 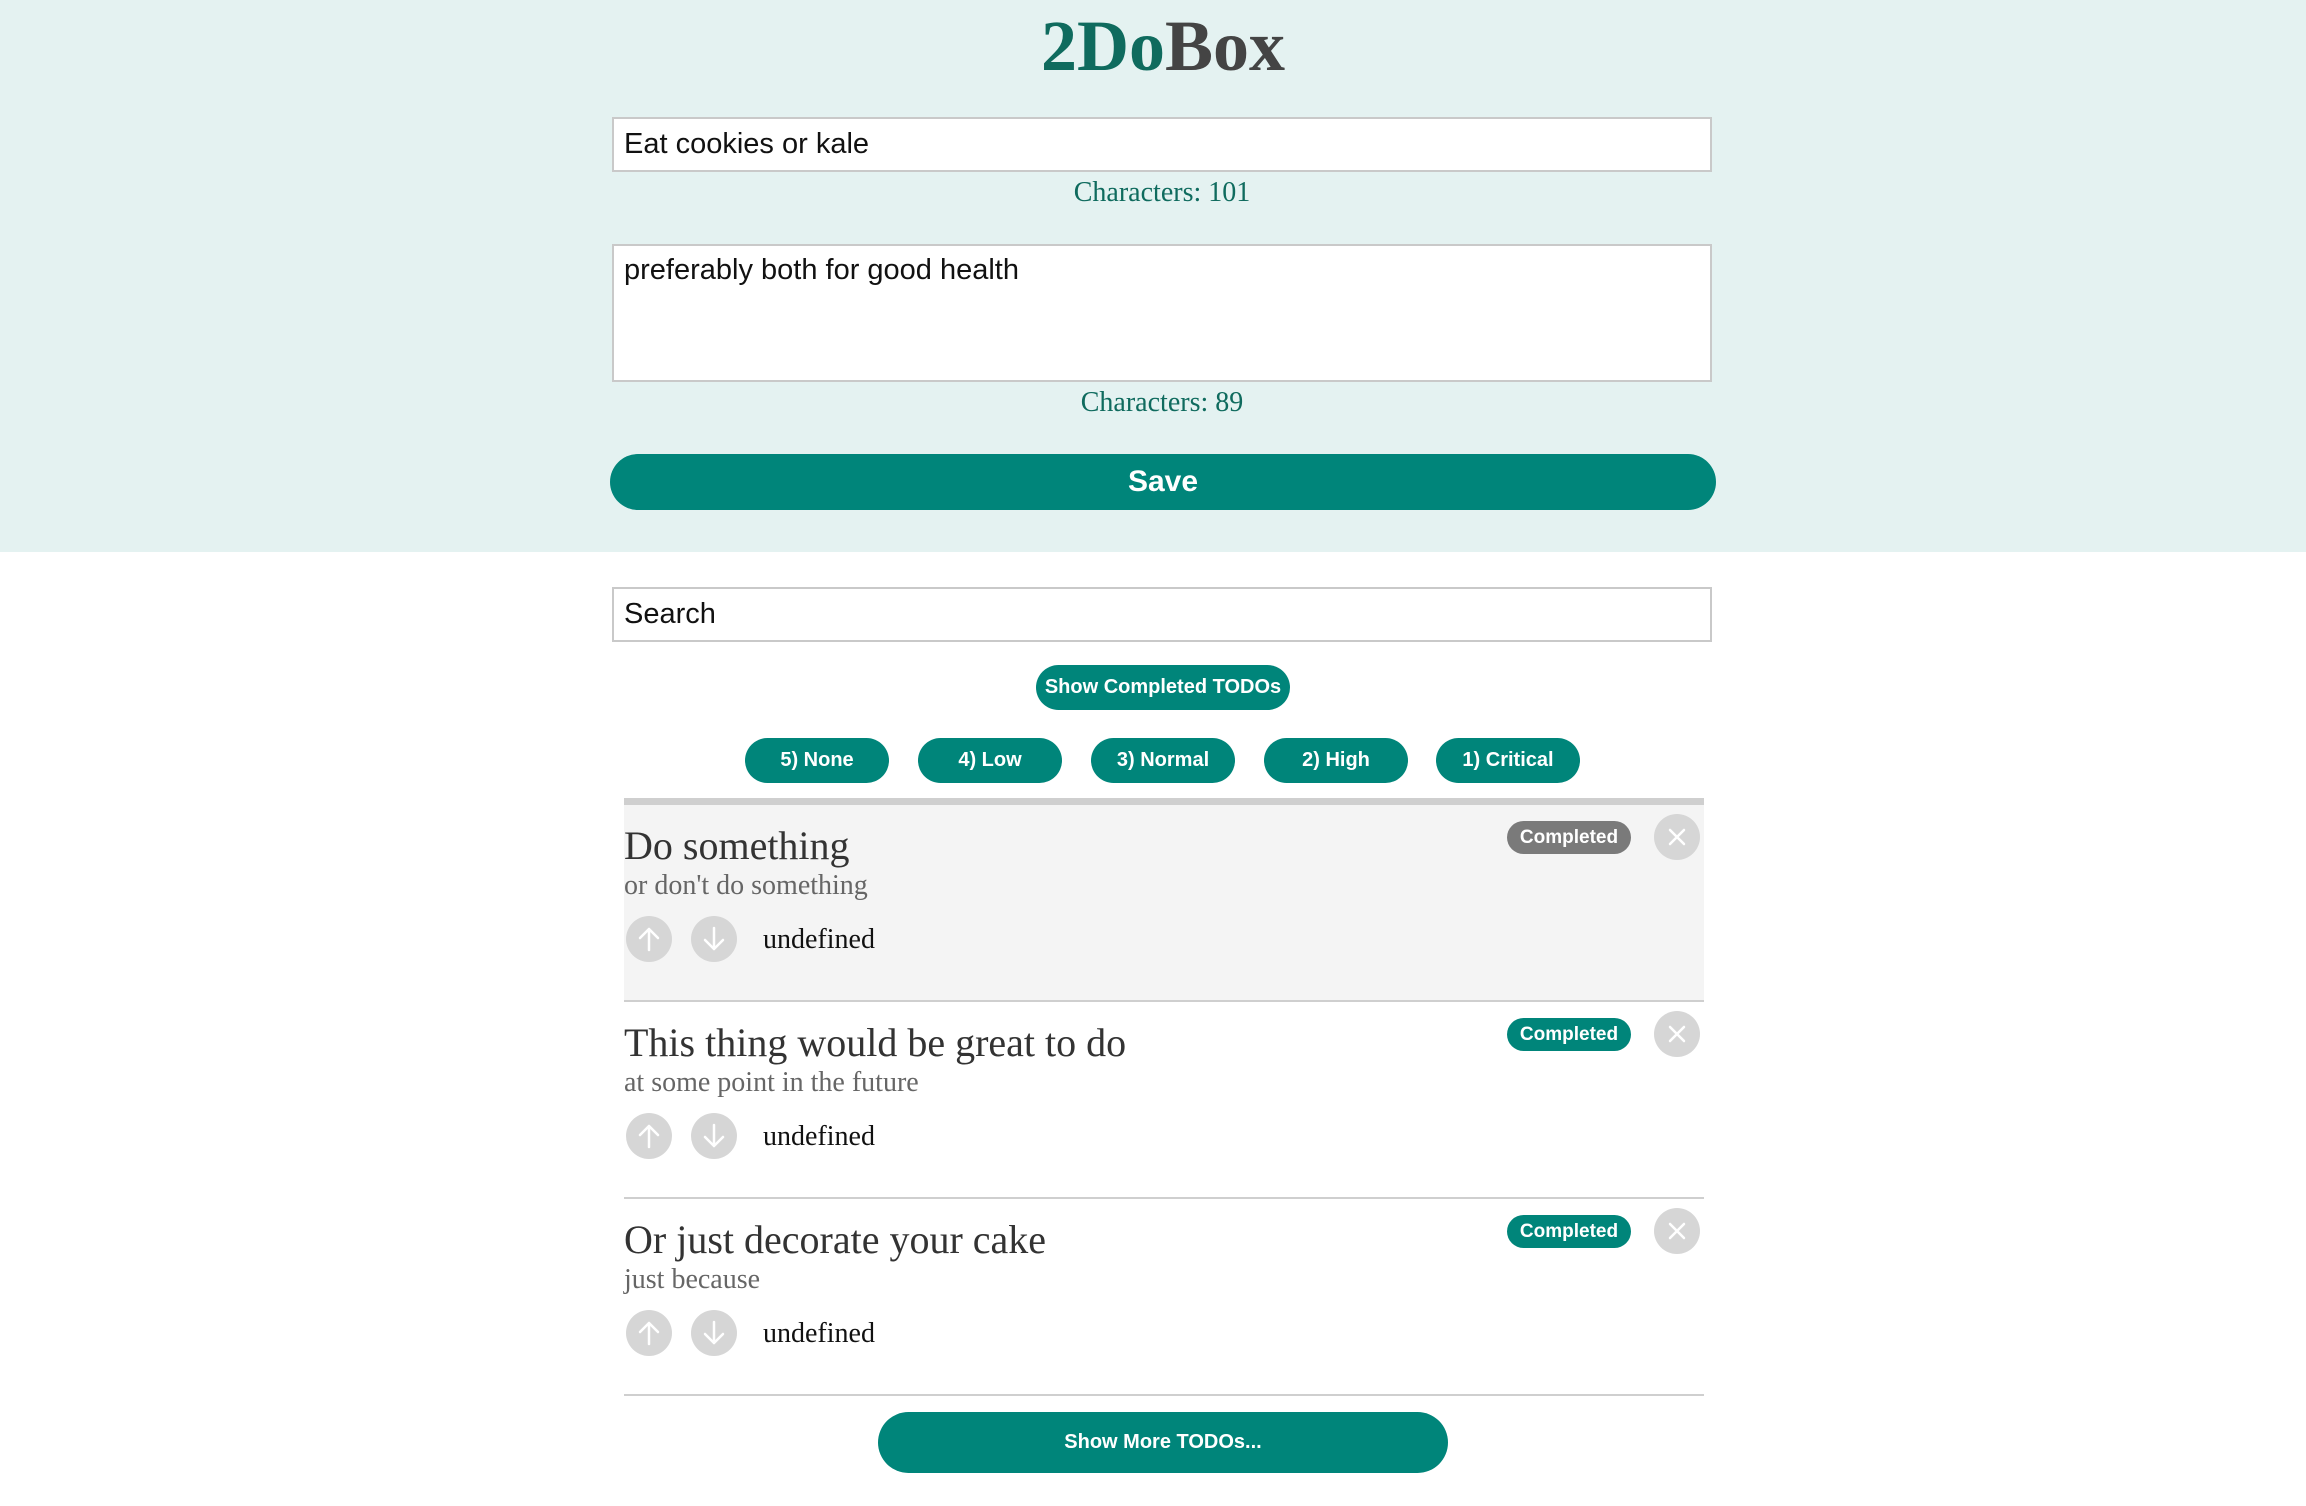 I want to click on app-title-box: Box, so click(x=1225, y=46).